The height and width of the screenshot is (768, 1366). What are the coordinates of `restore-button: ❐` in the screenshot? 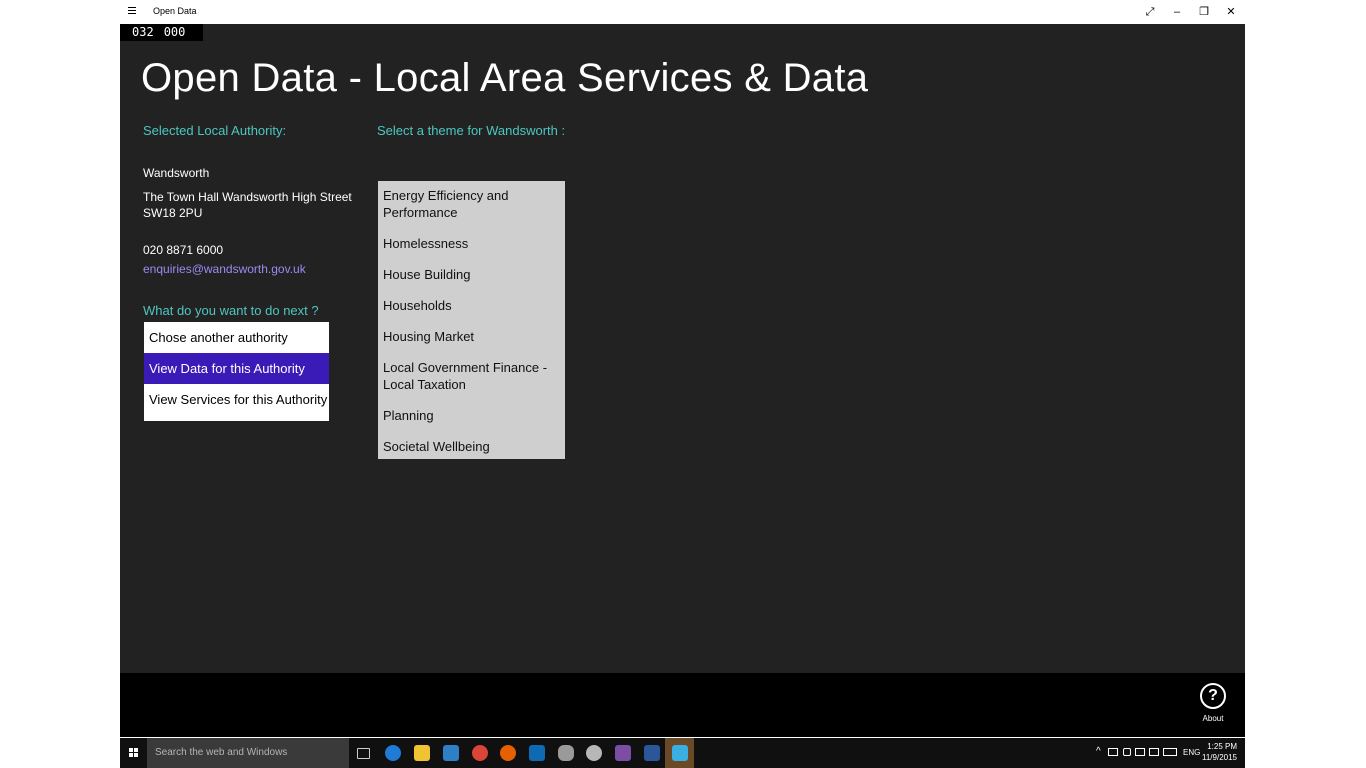 It's located at (1204, 12).